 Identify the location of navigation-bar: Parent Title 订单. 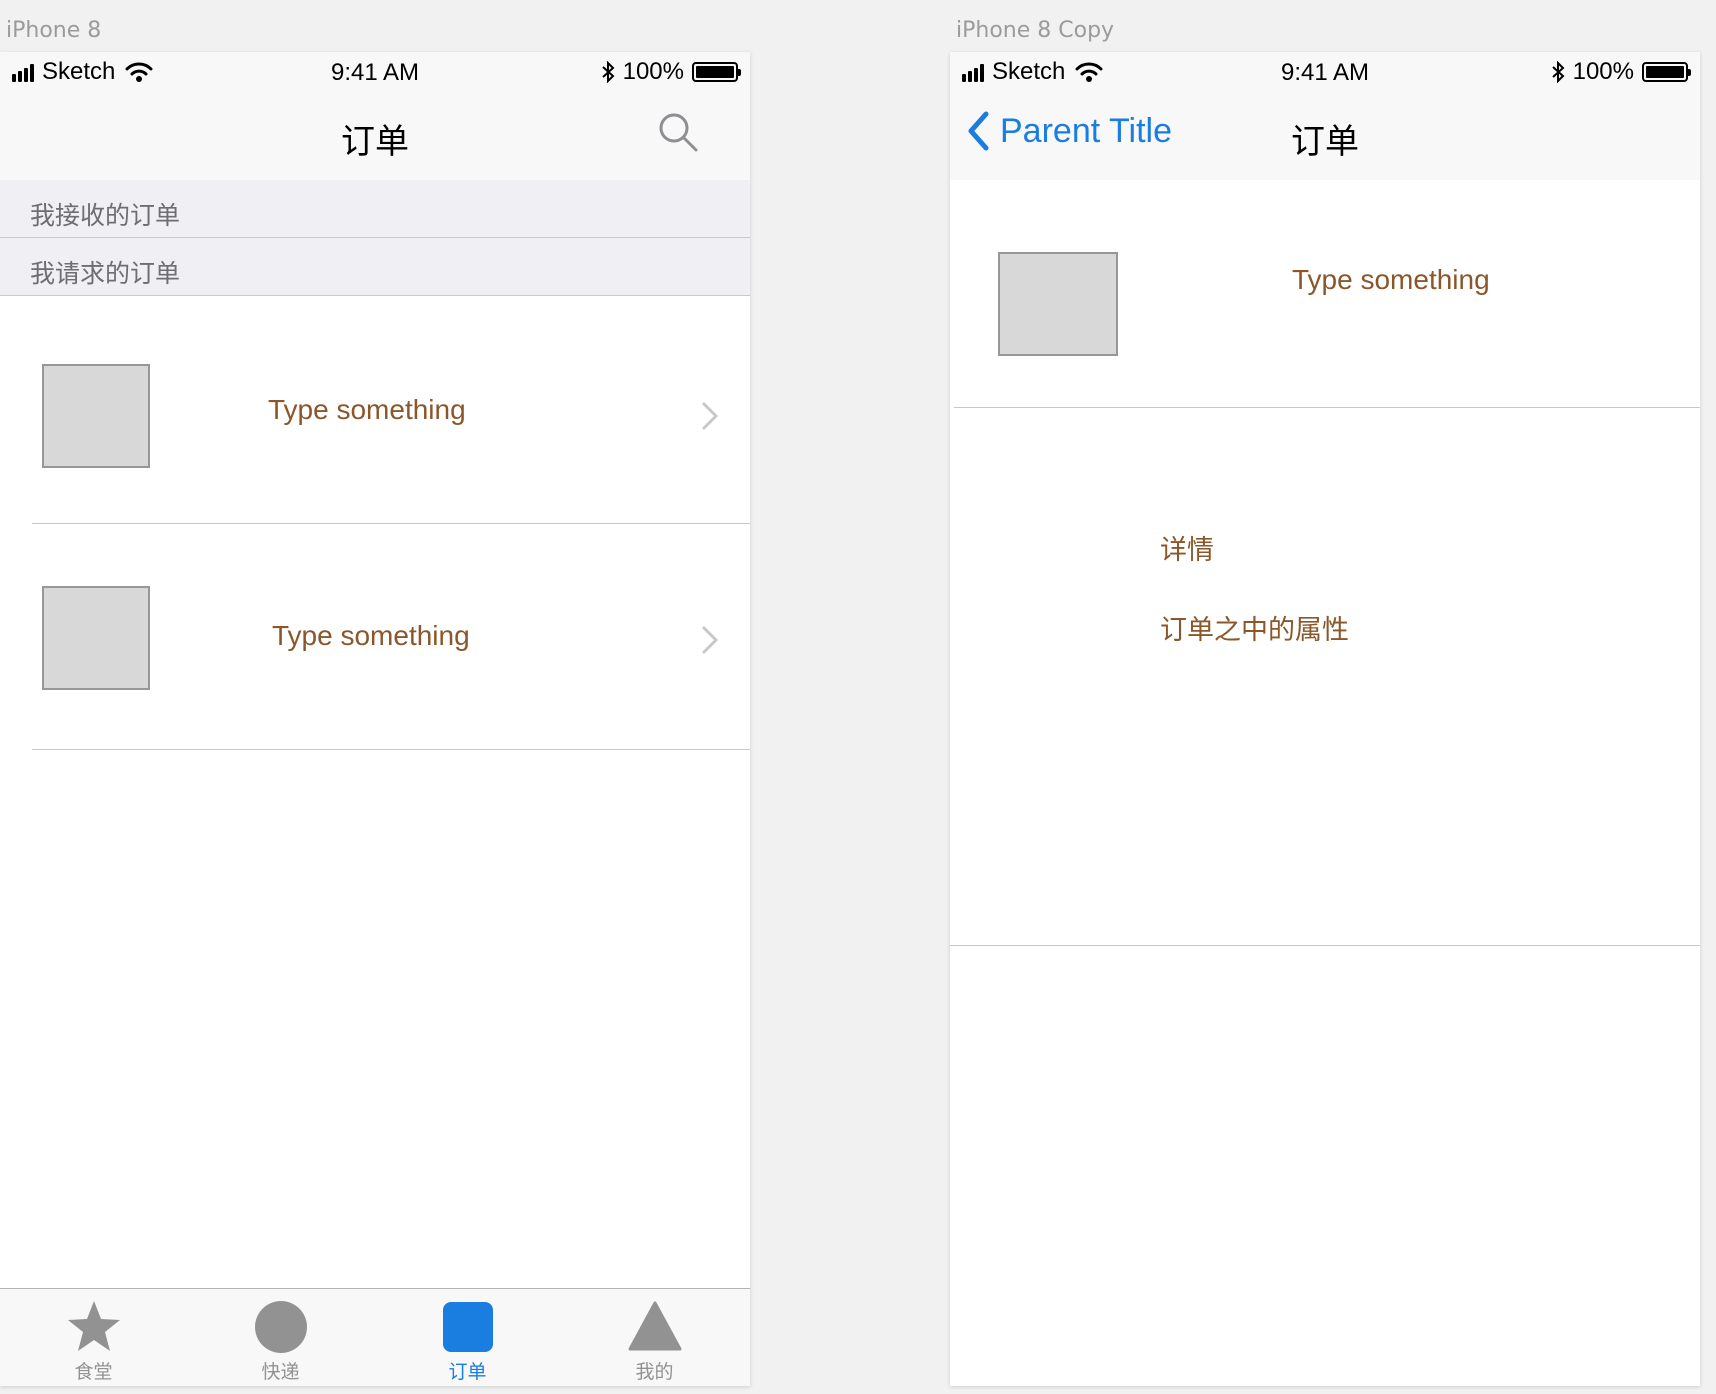
(1325, 136).